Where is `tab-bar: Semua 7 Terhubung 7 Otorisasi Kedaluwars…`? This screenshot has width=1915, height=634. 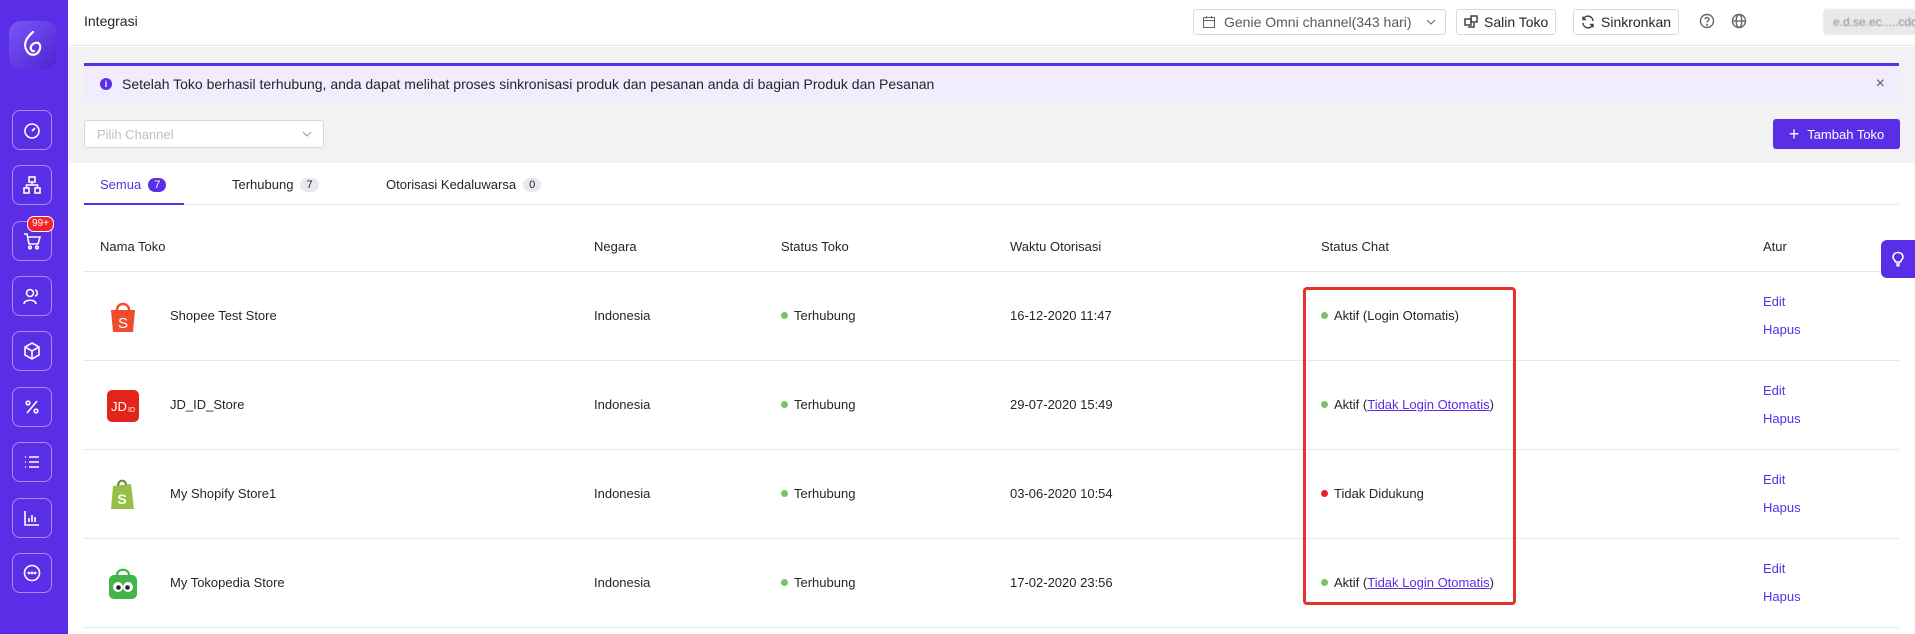 tab-bar: Semua 7 Terhubung 7 Otorisasi Kedaluwars… is located at coordinates (991, 184).